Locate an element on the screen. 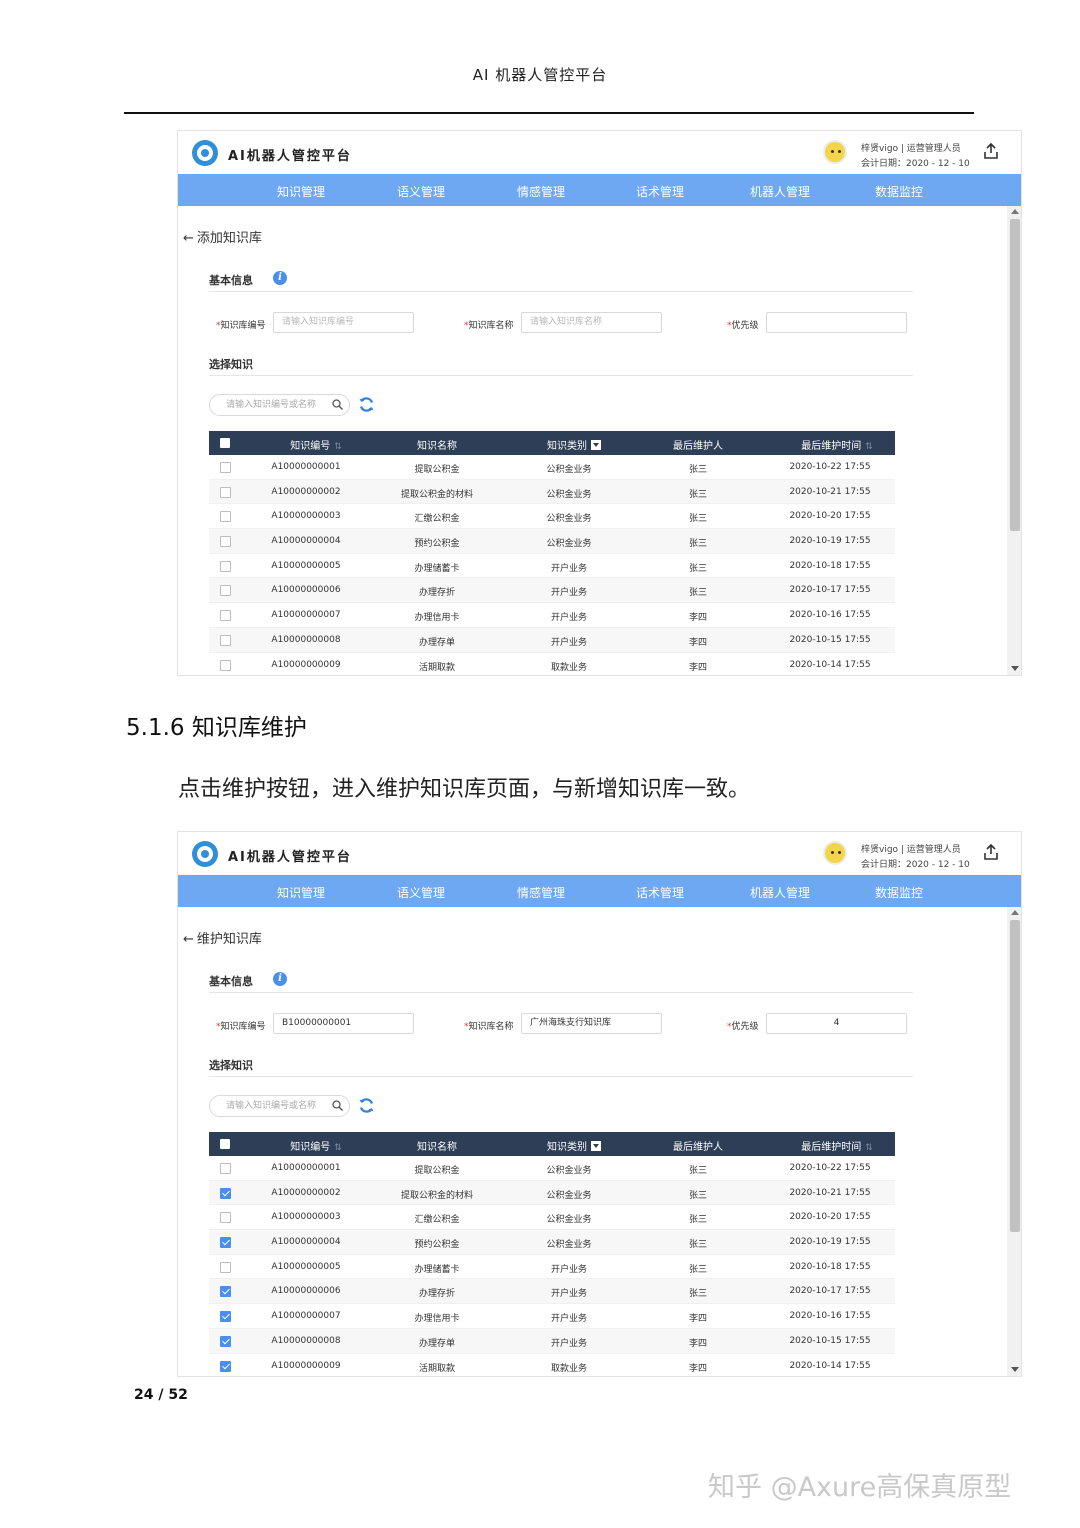 Image resolution: width=1080 pixels, height=1528 pixels. table-cell: 办理存折 is located at coordinates (437, 593).